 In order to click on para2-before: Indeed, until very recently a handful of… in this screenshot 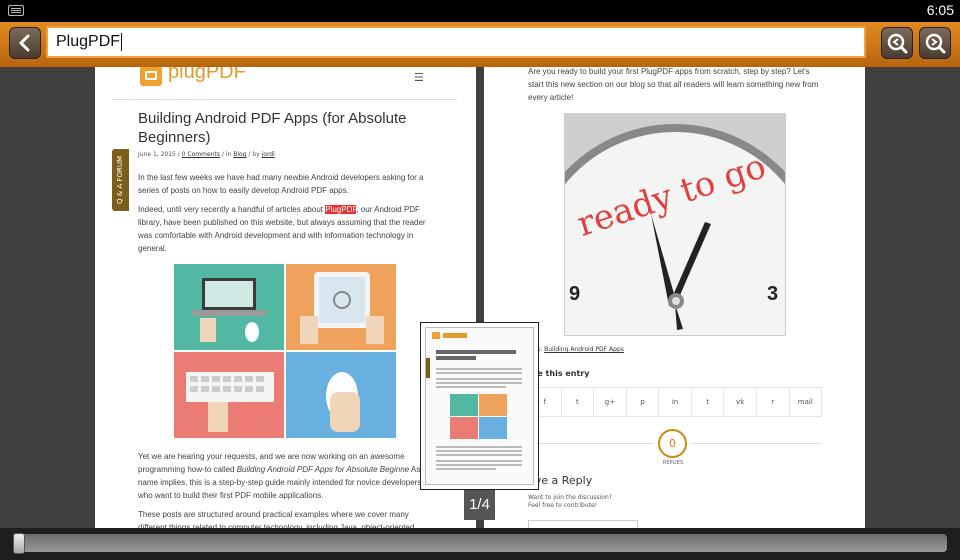, I will do `click(232, 209)`.